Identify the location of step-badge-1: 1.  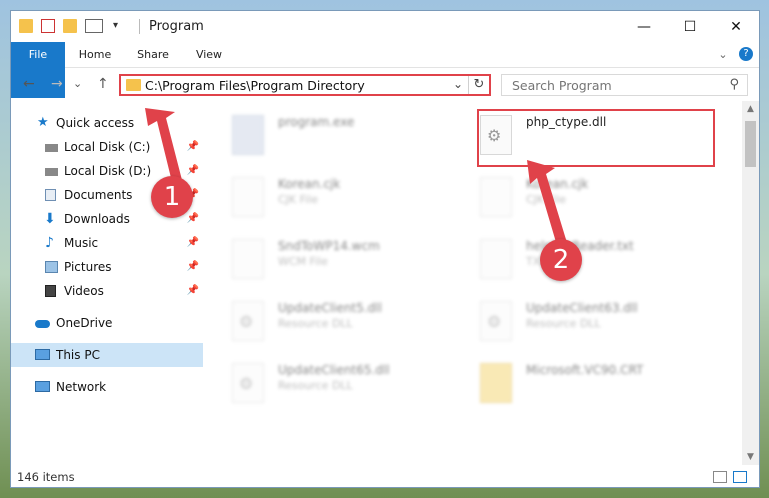
(172, 197).